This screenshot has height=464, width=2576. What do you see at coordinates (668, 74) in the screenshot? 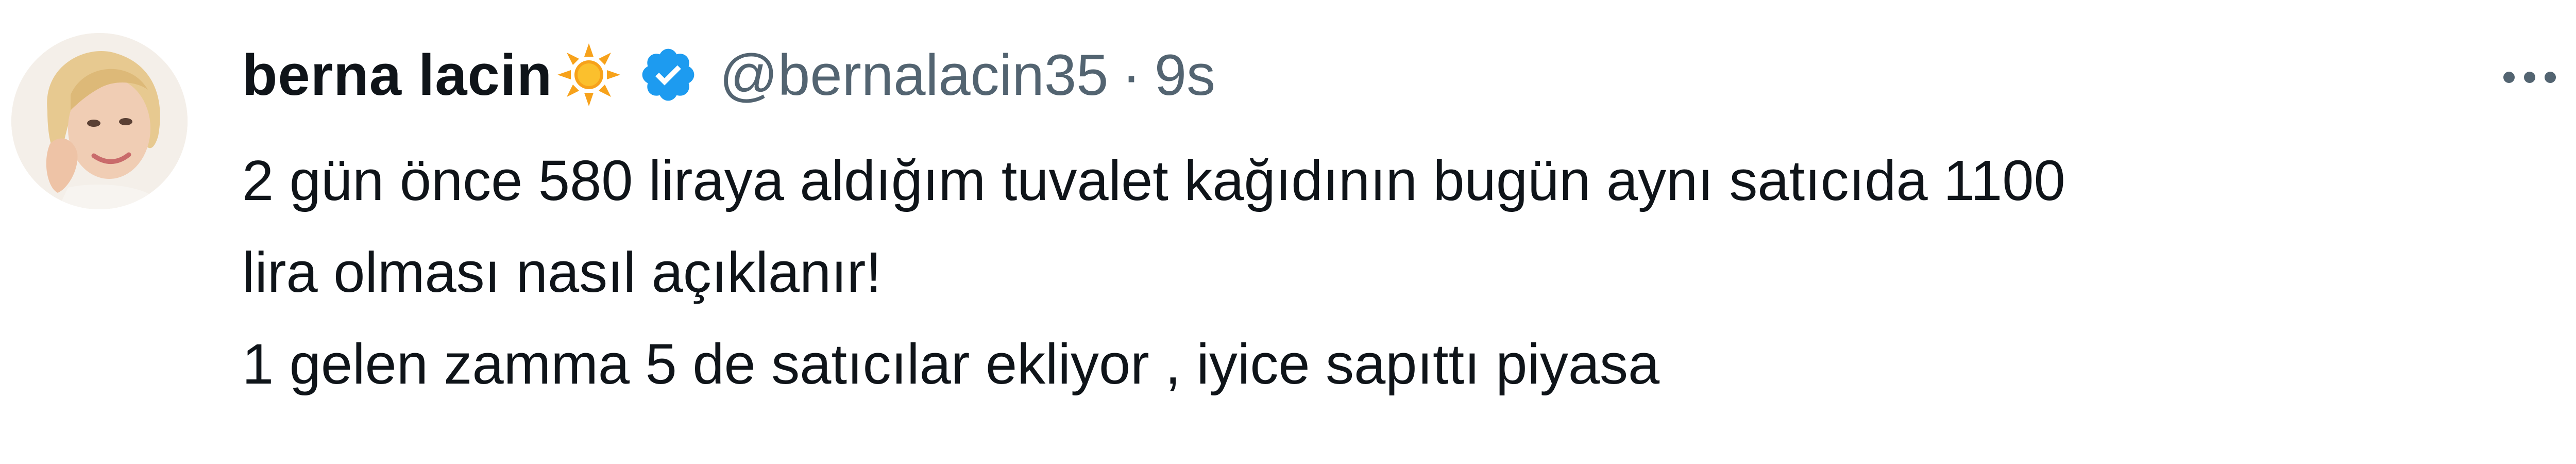
I see `verified-badge-icon` at bounding box center [668, 74].